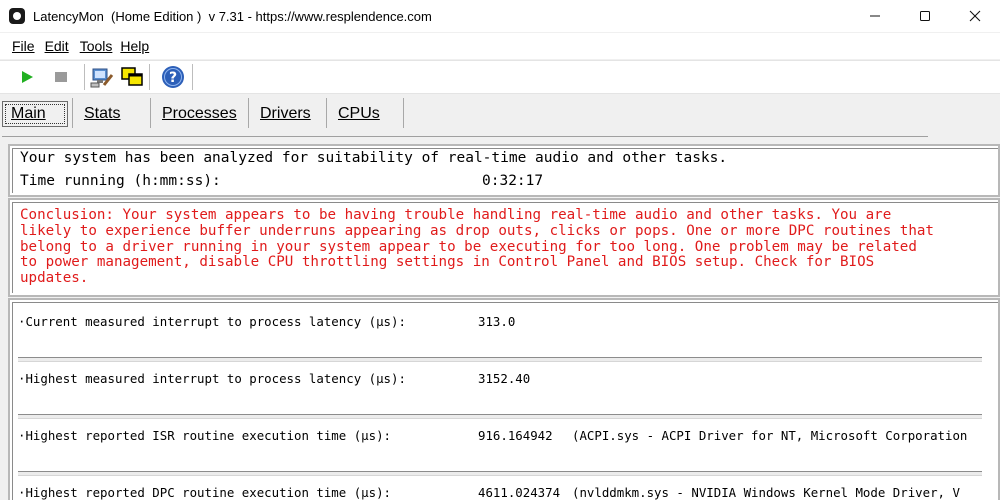  Describe the element at coordinates (28, 113) in the screenshot. I see `tab-main-label: Main` at that location.